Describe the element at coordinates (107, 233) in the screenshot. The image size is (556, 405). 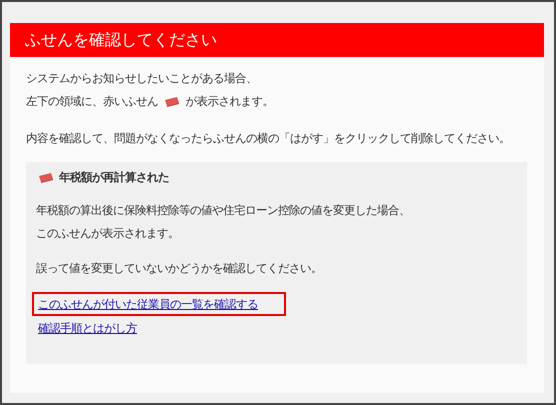
I see `note-text: このふせんが表示されます。` at that location.